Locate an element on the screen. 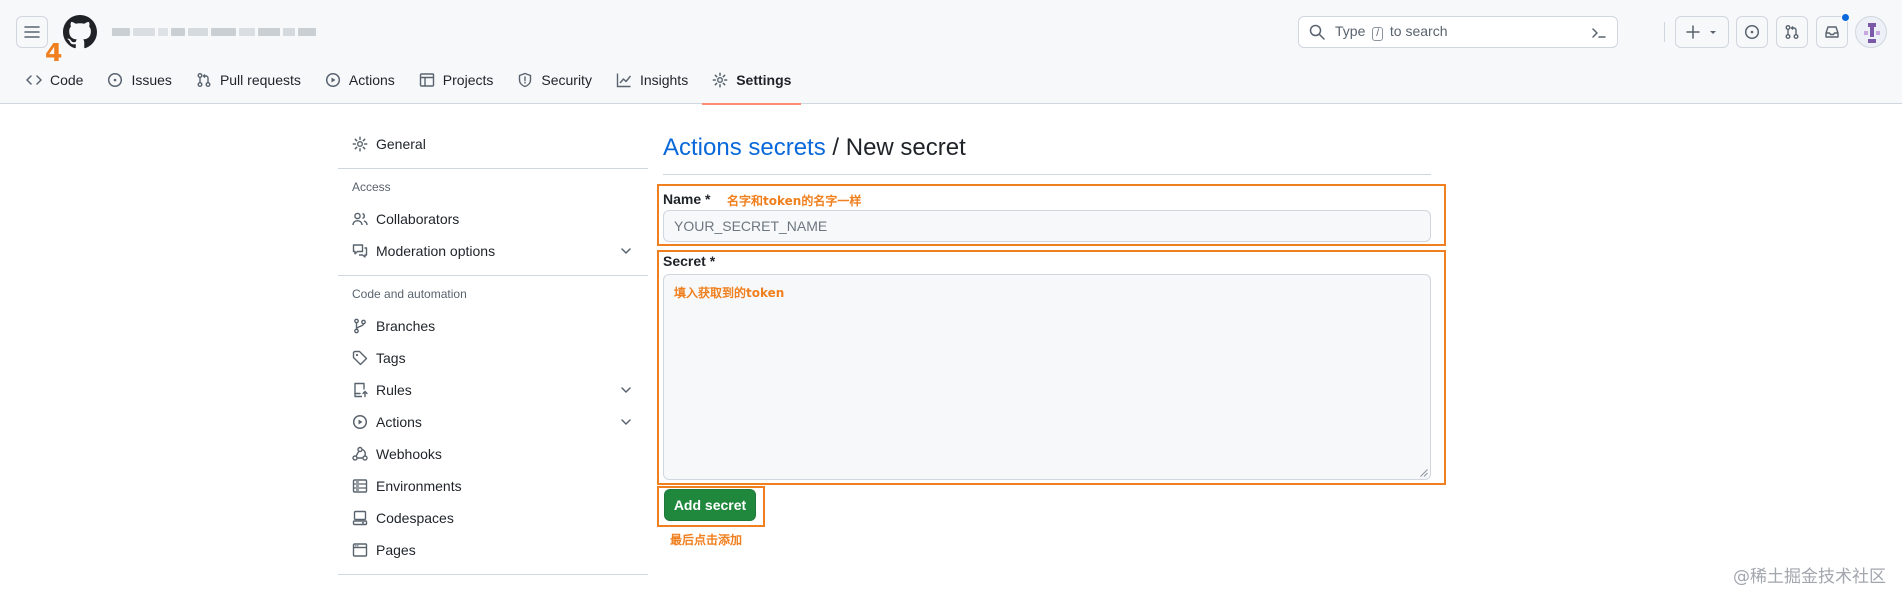  sidebar-item-label: Environments is located at coordinates (419, 486).